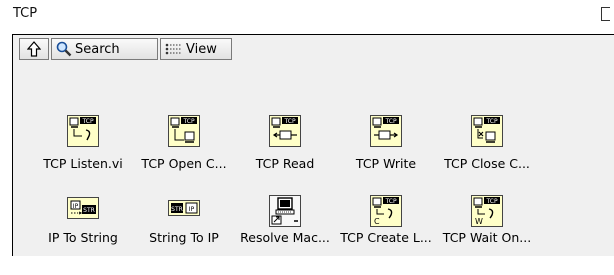  What do you see at coordinates (83, 155) in the screenshot?
I see `palette-item-tcp-listen: TCP TCP Listen.vi` at bounding box center [83, 155].